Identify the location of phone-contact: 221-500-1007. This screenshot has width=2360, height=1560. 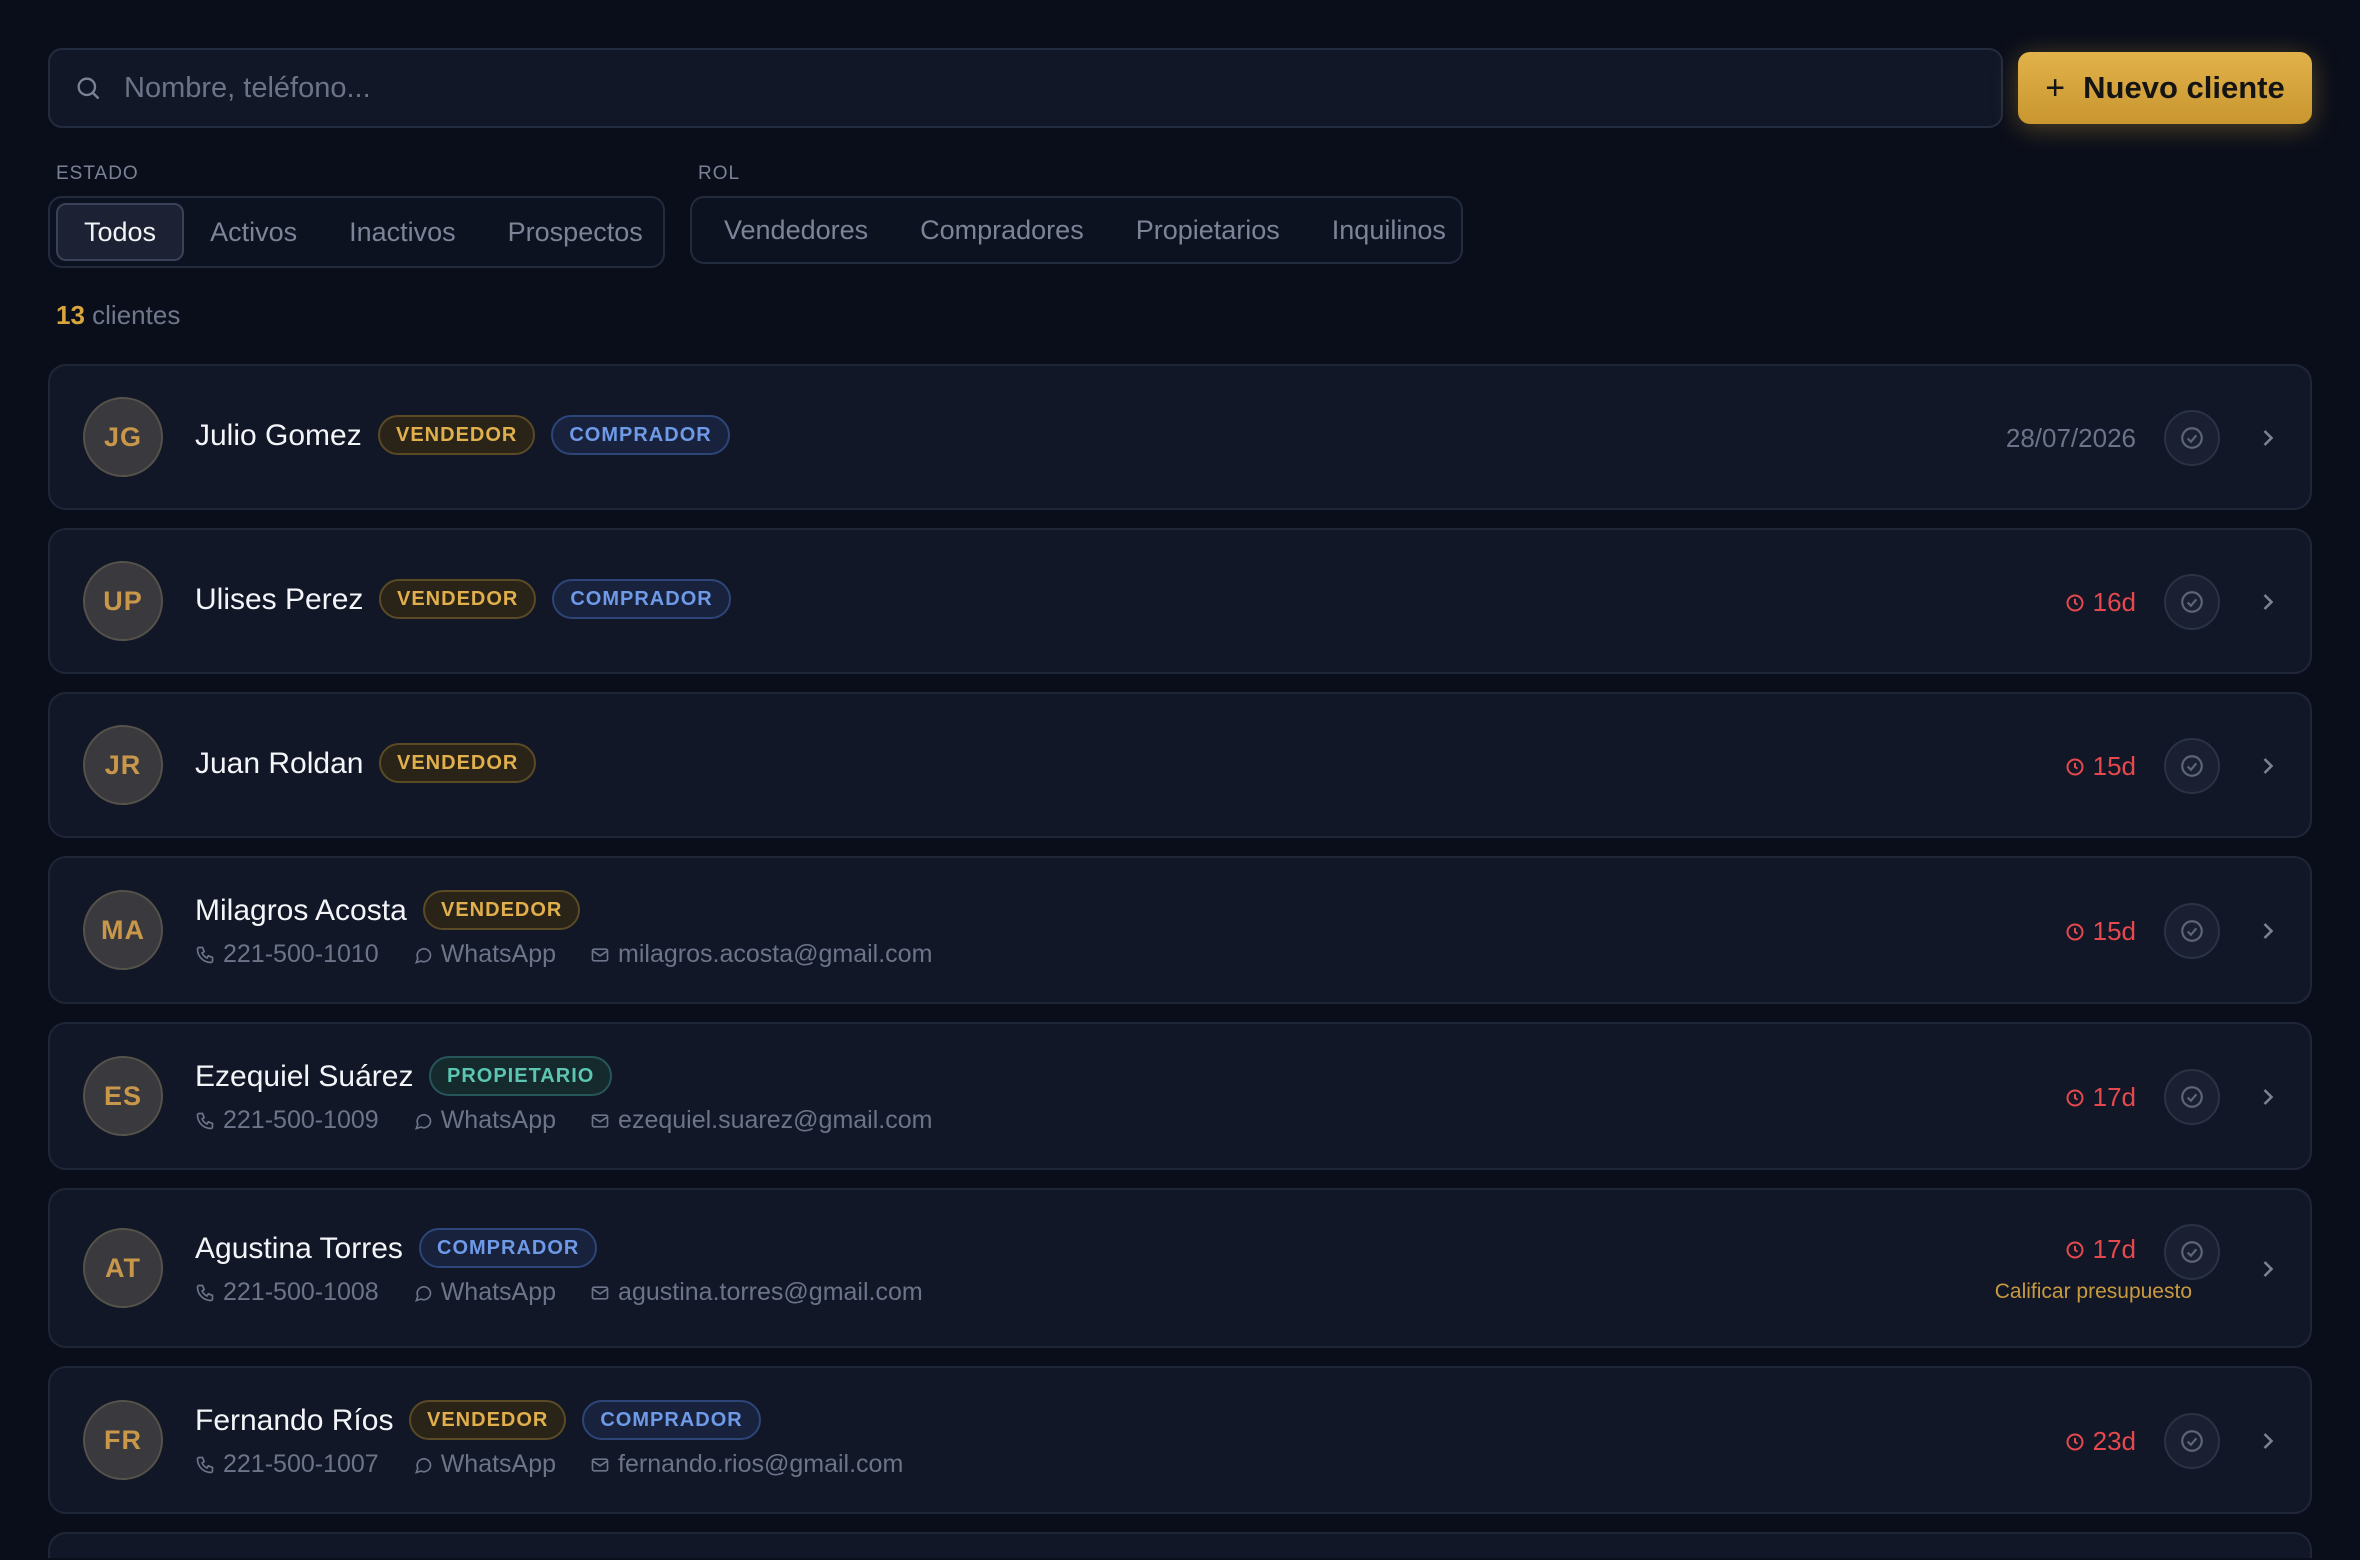
(287, 1464).